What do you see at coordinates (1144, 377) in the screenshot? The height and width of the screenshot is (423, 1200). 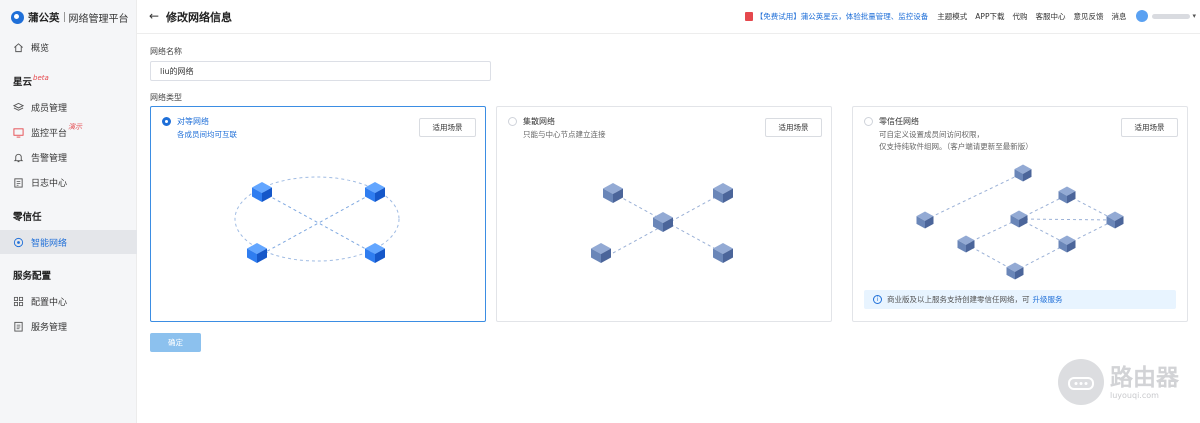 I see `watermark-title: 路由器` at bounding box center [1144, 377].